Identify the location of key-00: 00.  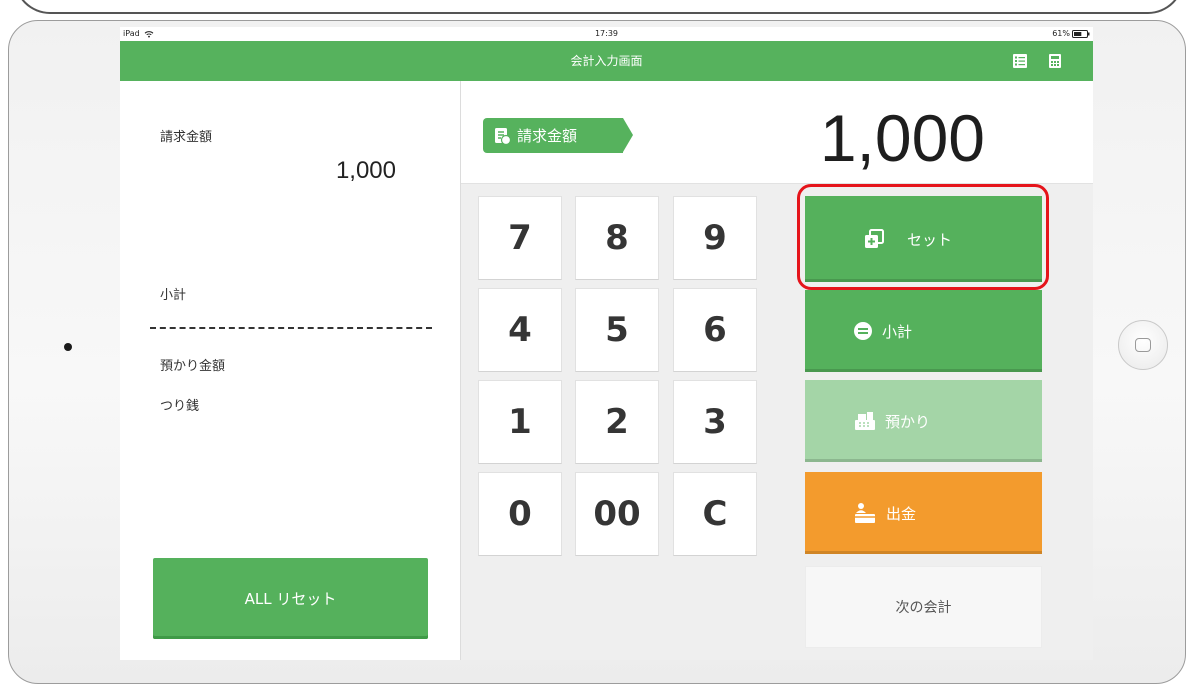
(617, 514).